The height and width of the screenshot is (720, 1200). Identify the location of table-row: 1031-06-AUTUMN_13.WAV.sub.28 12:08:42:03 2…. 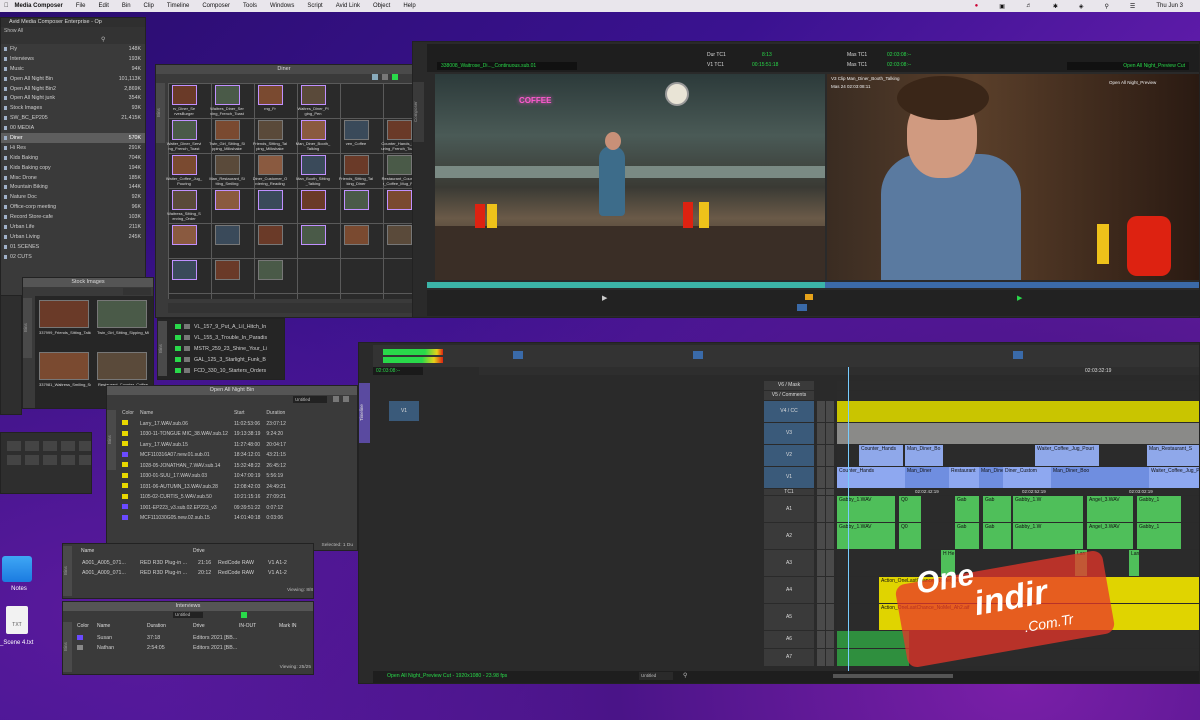
(204, 487).